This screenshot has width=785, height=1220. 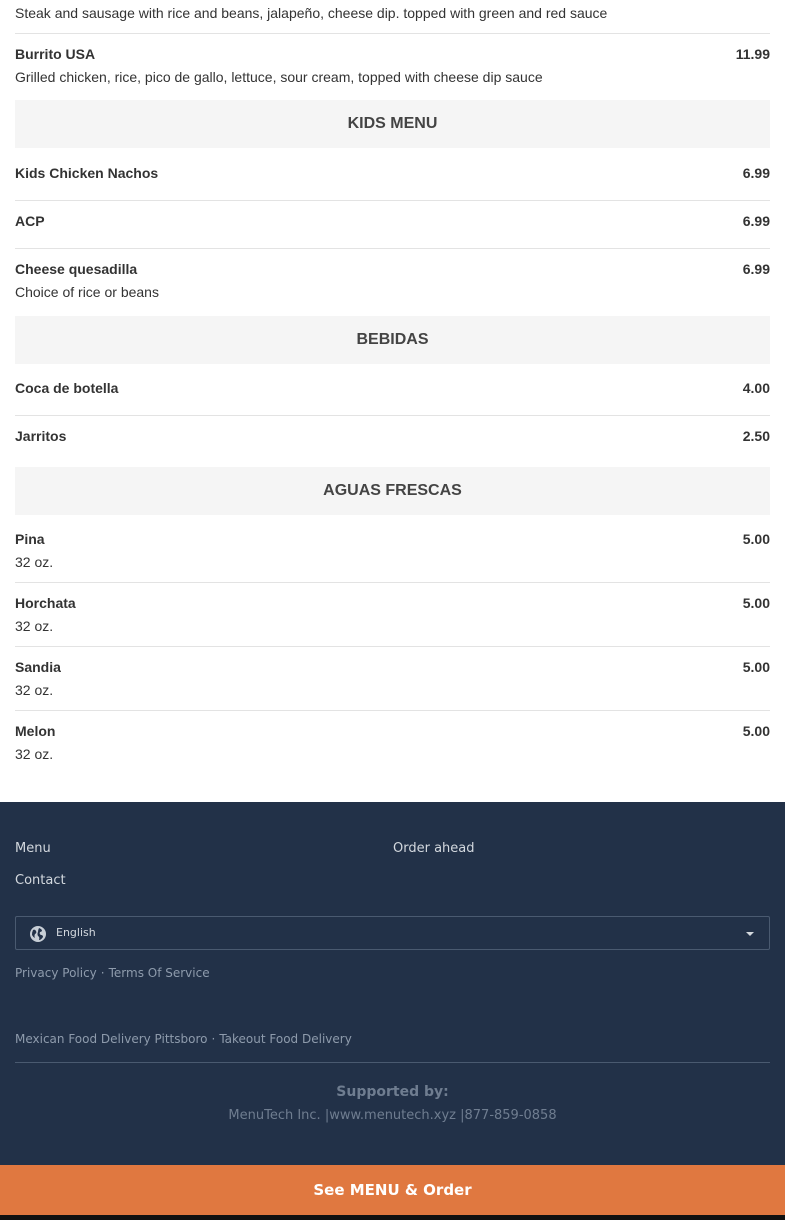 What do you see at coordinates (392, 124) in the screenshot?
I see `section-heading-kids-menu: KIDS MENU` at bounding box center [392, 124].